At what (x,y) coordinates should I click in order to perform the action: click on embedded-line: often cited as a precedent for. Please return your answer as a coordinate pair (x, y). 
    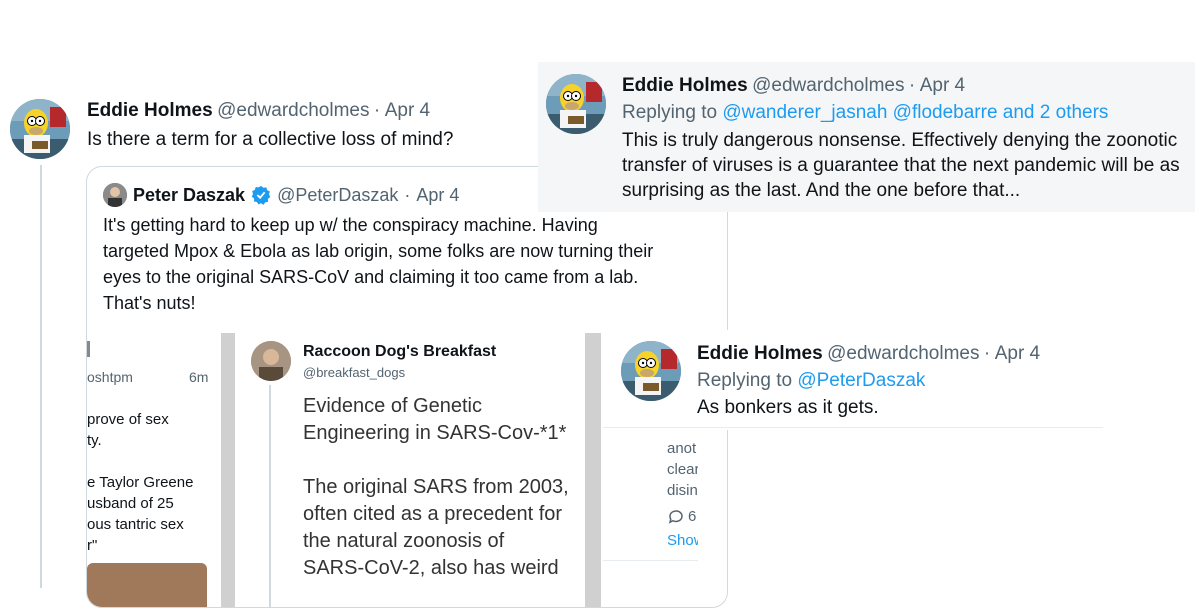
    Looking at the image, I should click on (433, 514).